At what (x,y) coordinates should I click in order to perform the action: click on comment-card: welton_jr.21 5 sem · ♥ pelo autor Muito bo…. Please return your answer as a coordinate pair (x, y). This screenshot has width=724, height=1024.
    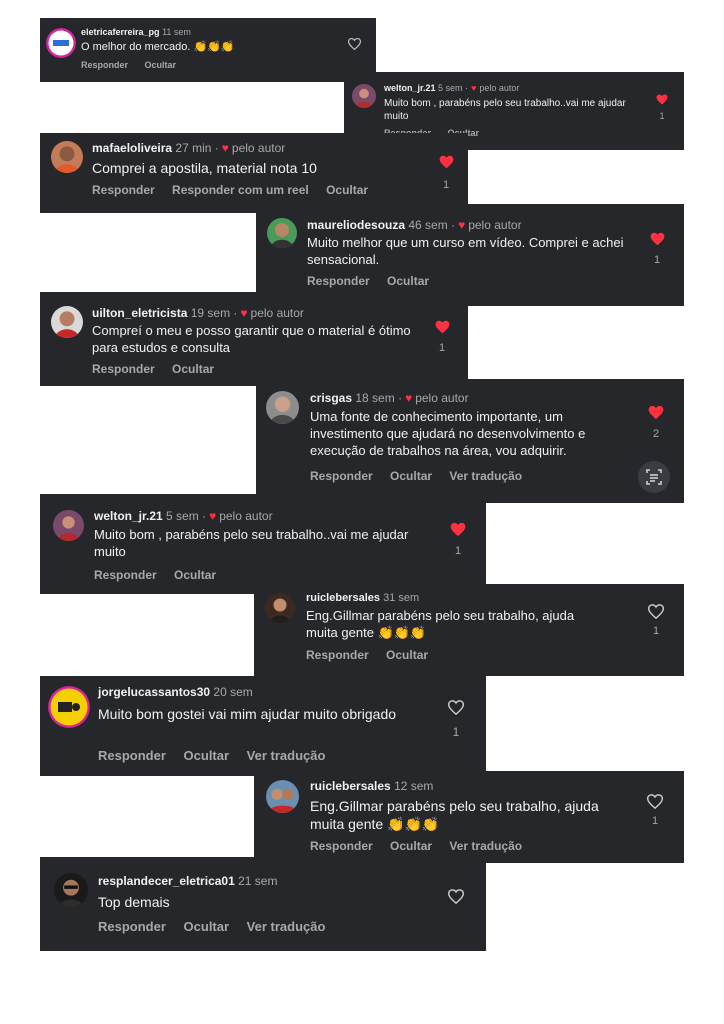
    Looking at the image, I should click on (263, 544).